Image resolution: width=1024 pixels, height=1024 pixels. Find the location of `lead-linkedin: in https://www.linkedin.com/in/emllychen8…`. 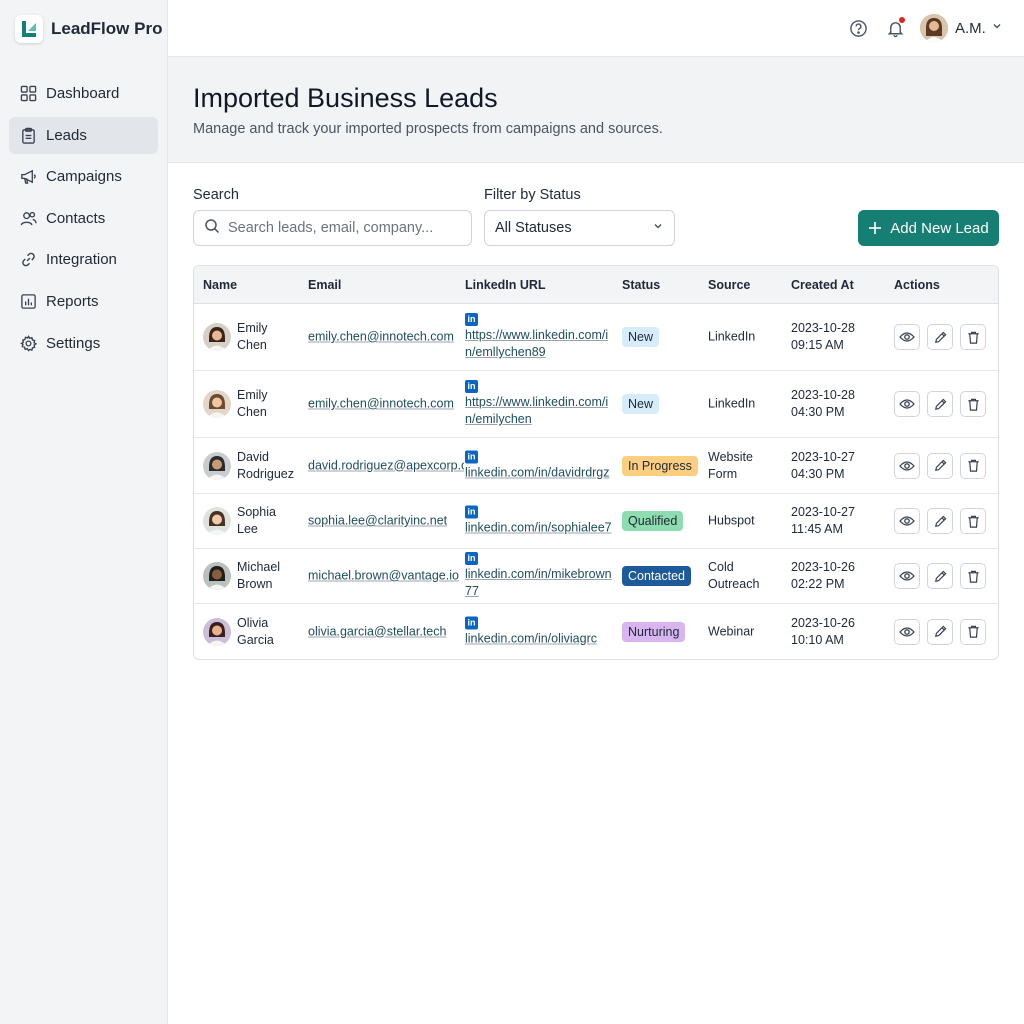

lead-linkedin: in https://www.linkedin.com/in/emllychen8… is located at coordinates (539, 337).